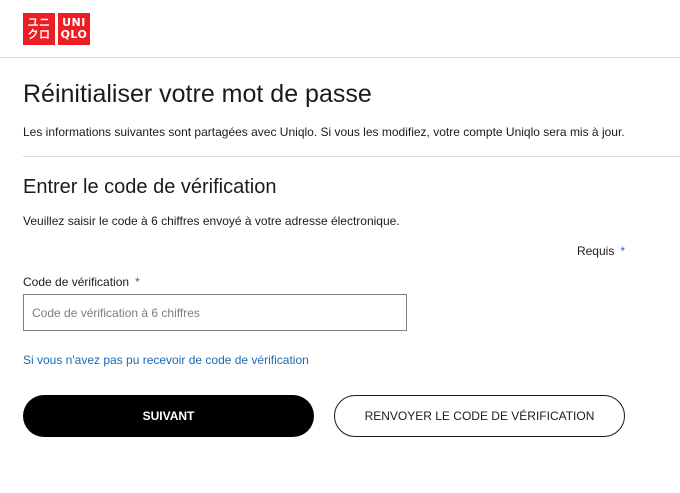  Describe the element at coordinates (150, 187) in the screenshot. I see `section-title: Entrer le code de vérification` at that location.